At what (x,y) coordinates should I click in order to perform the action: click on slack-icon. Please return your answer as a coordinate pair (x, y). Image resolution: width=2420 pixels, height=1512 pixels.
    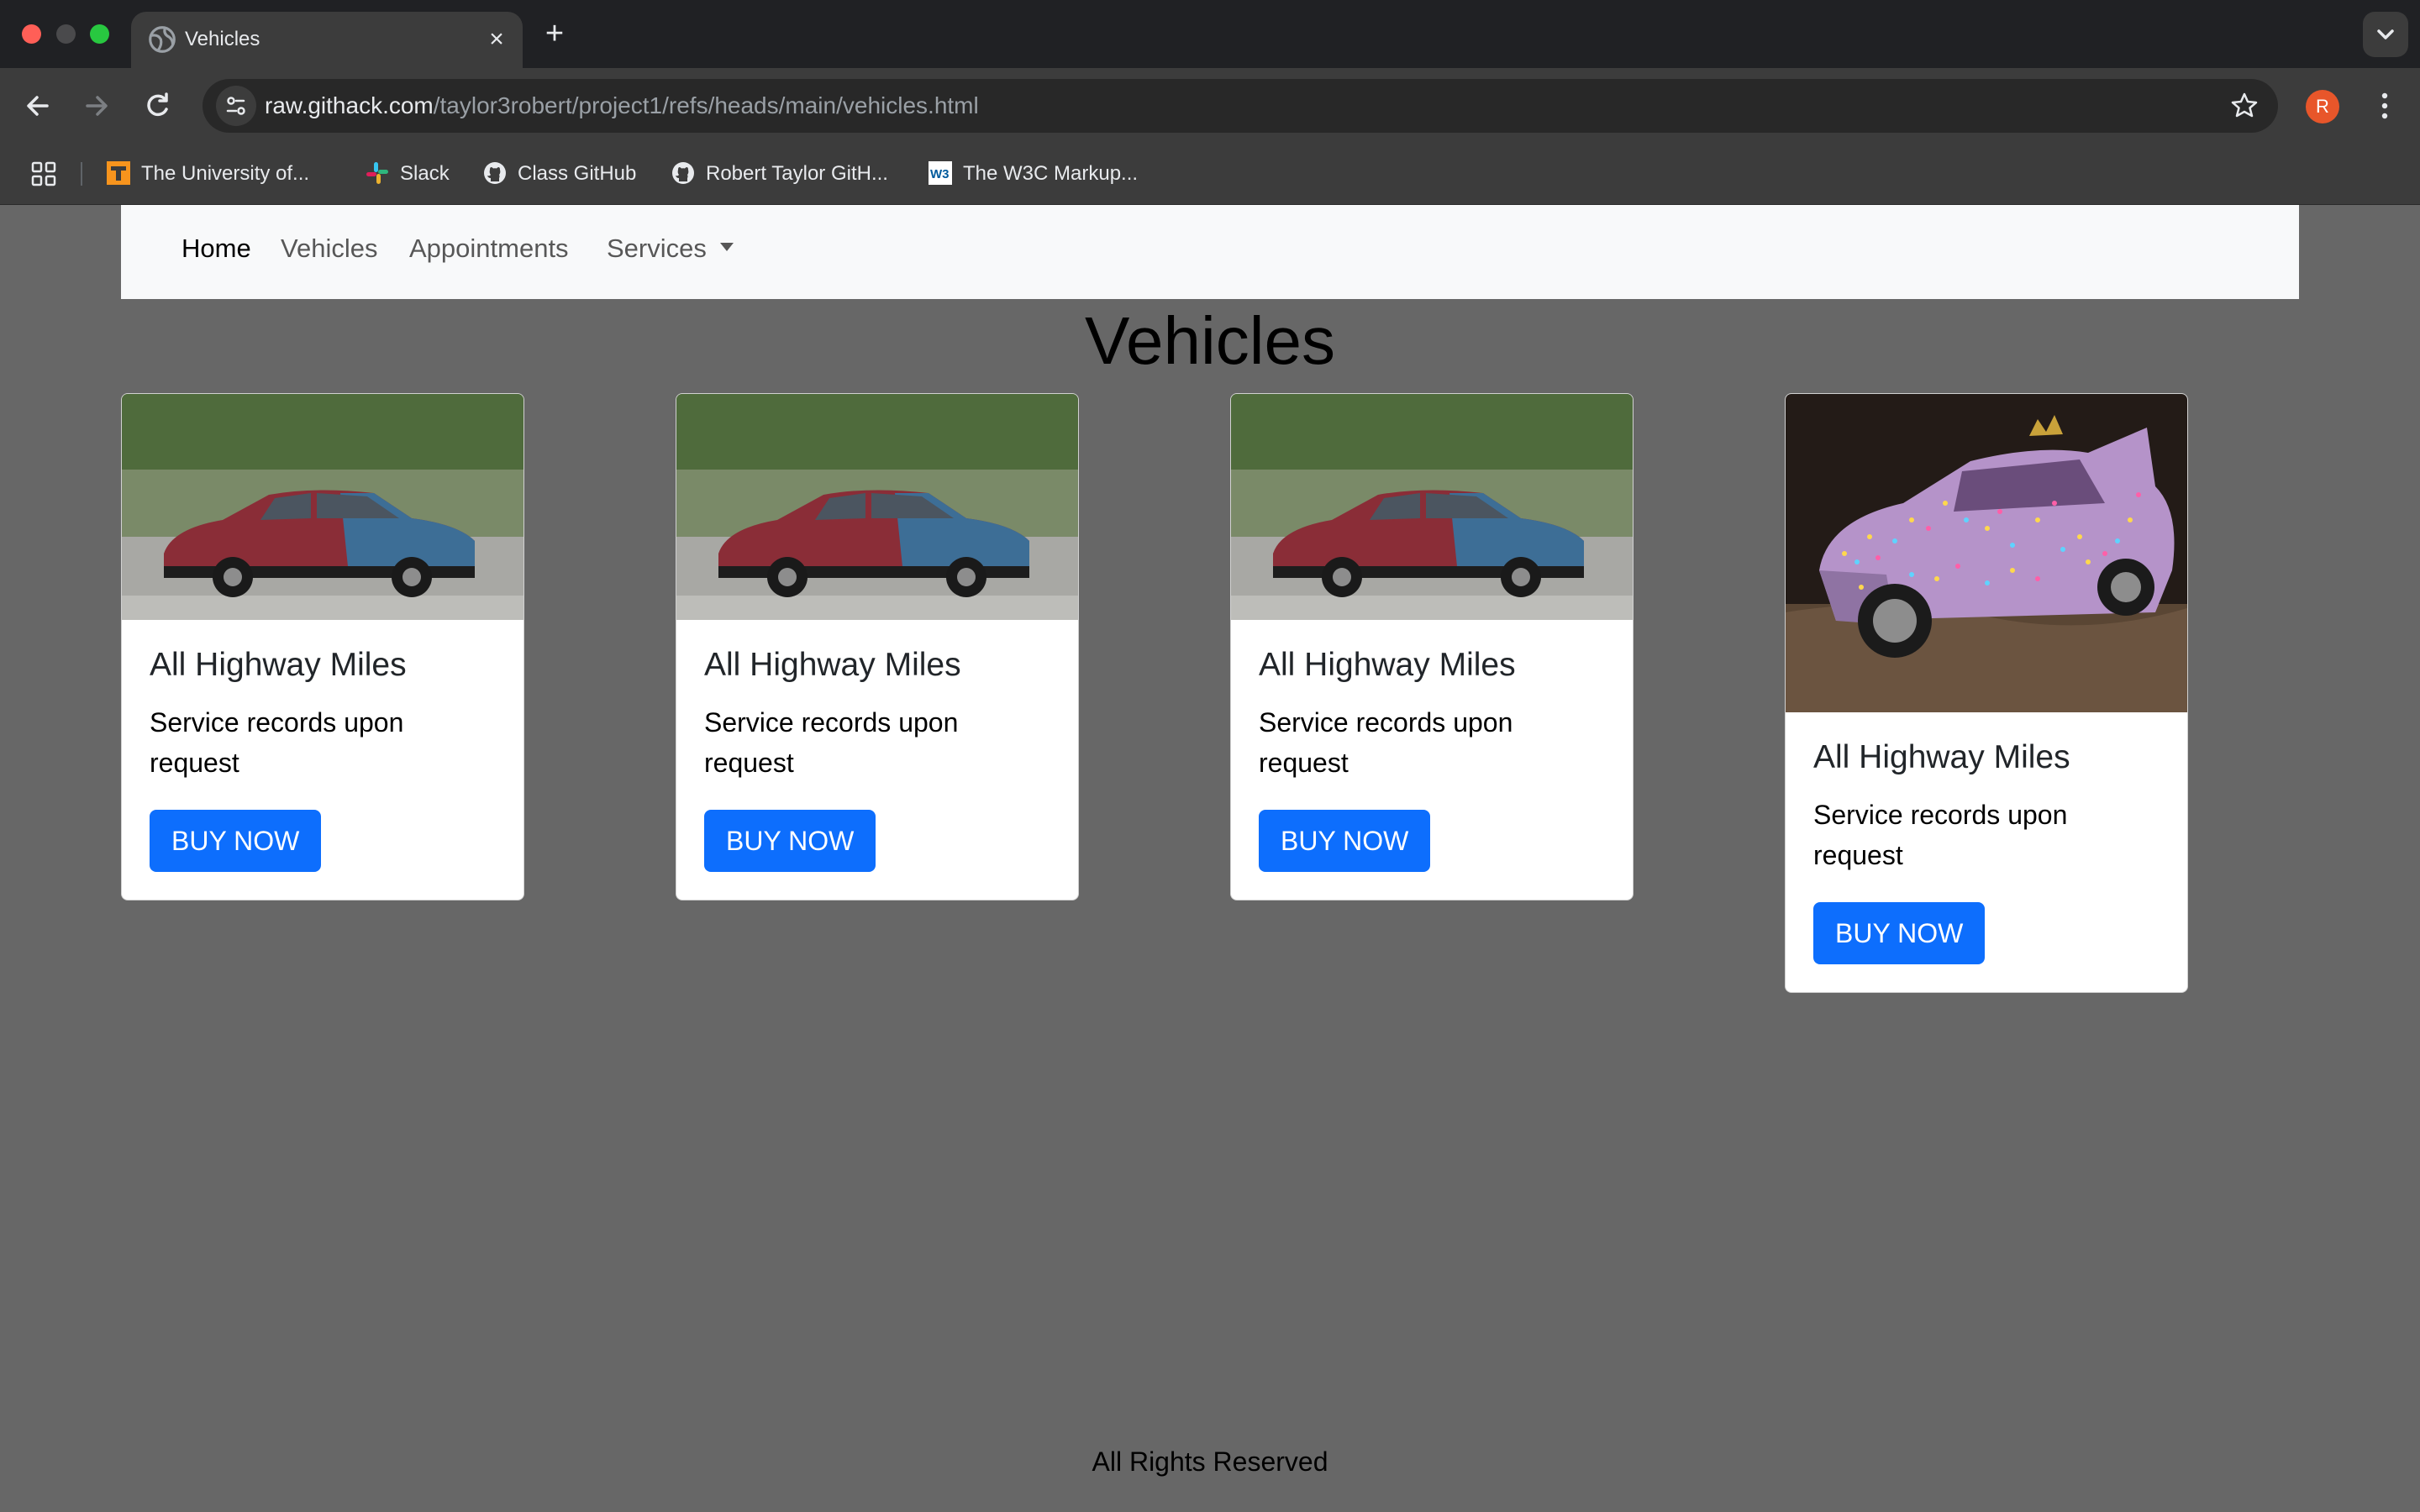
    Looking at the image, I should click on (377, 172).